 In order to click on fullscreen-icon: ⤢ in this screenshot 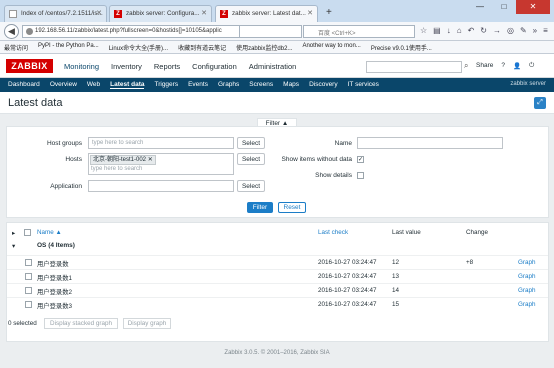, I will do `click(540, 103)`.